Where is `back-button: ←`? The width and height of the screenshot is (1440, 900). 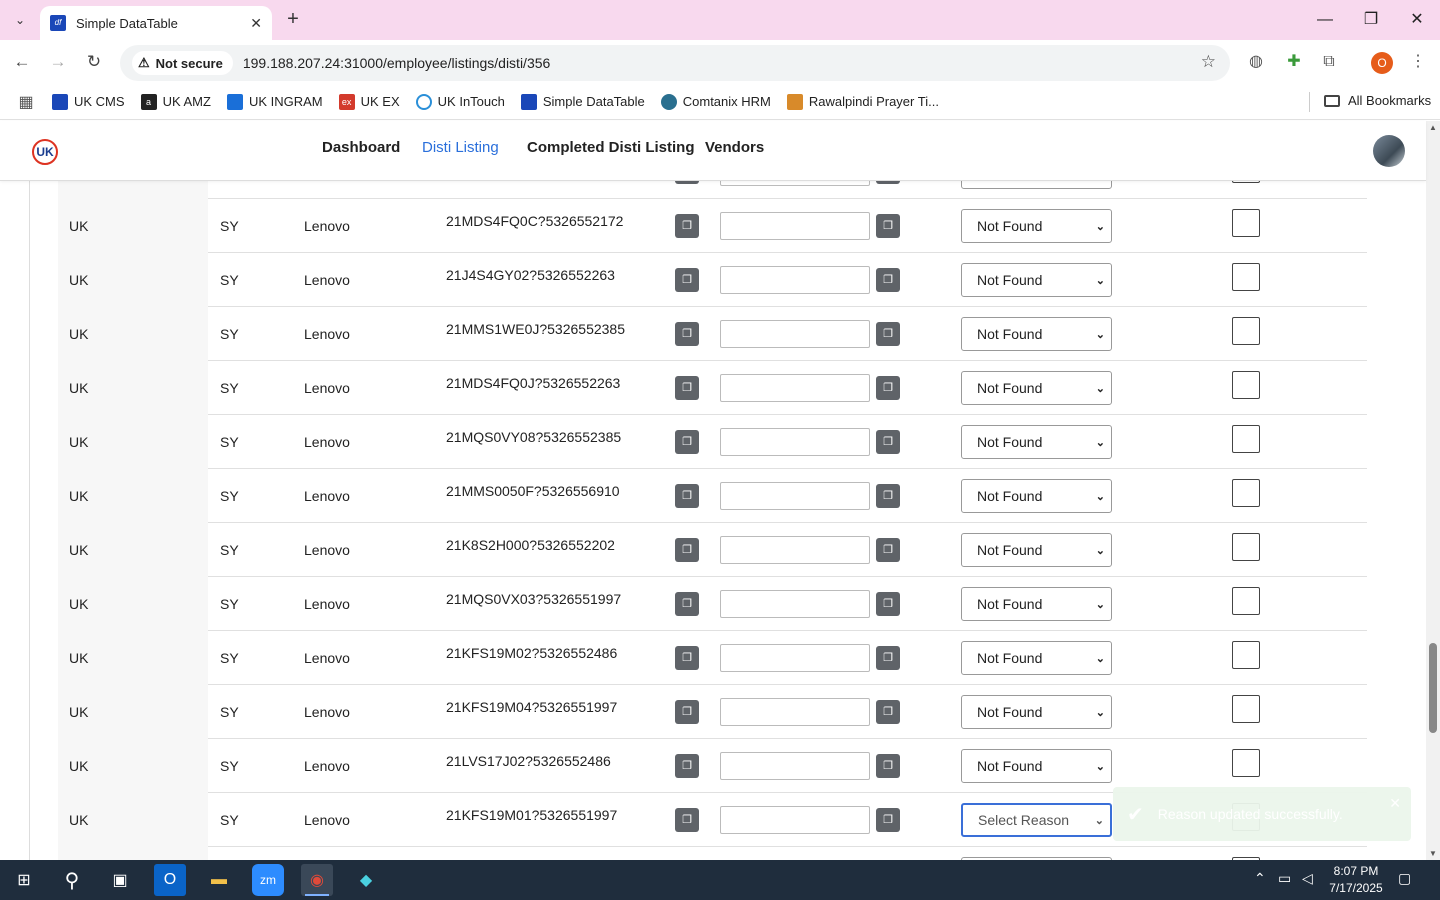 back-button: ← is located at coordinates (22, 62).